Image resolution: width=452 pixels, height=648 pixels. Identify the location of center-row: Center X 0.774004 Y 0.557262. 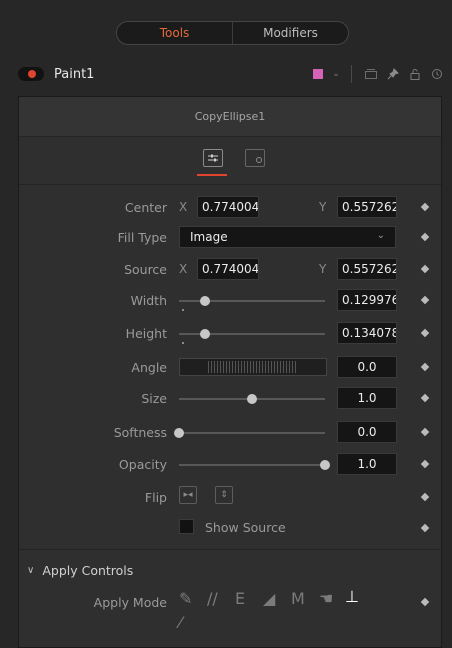
(231, 208).